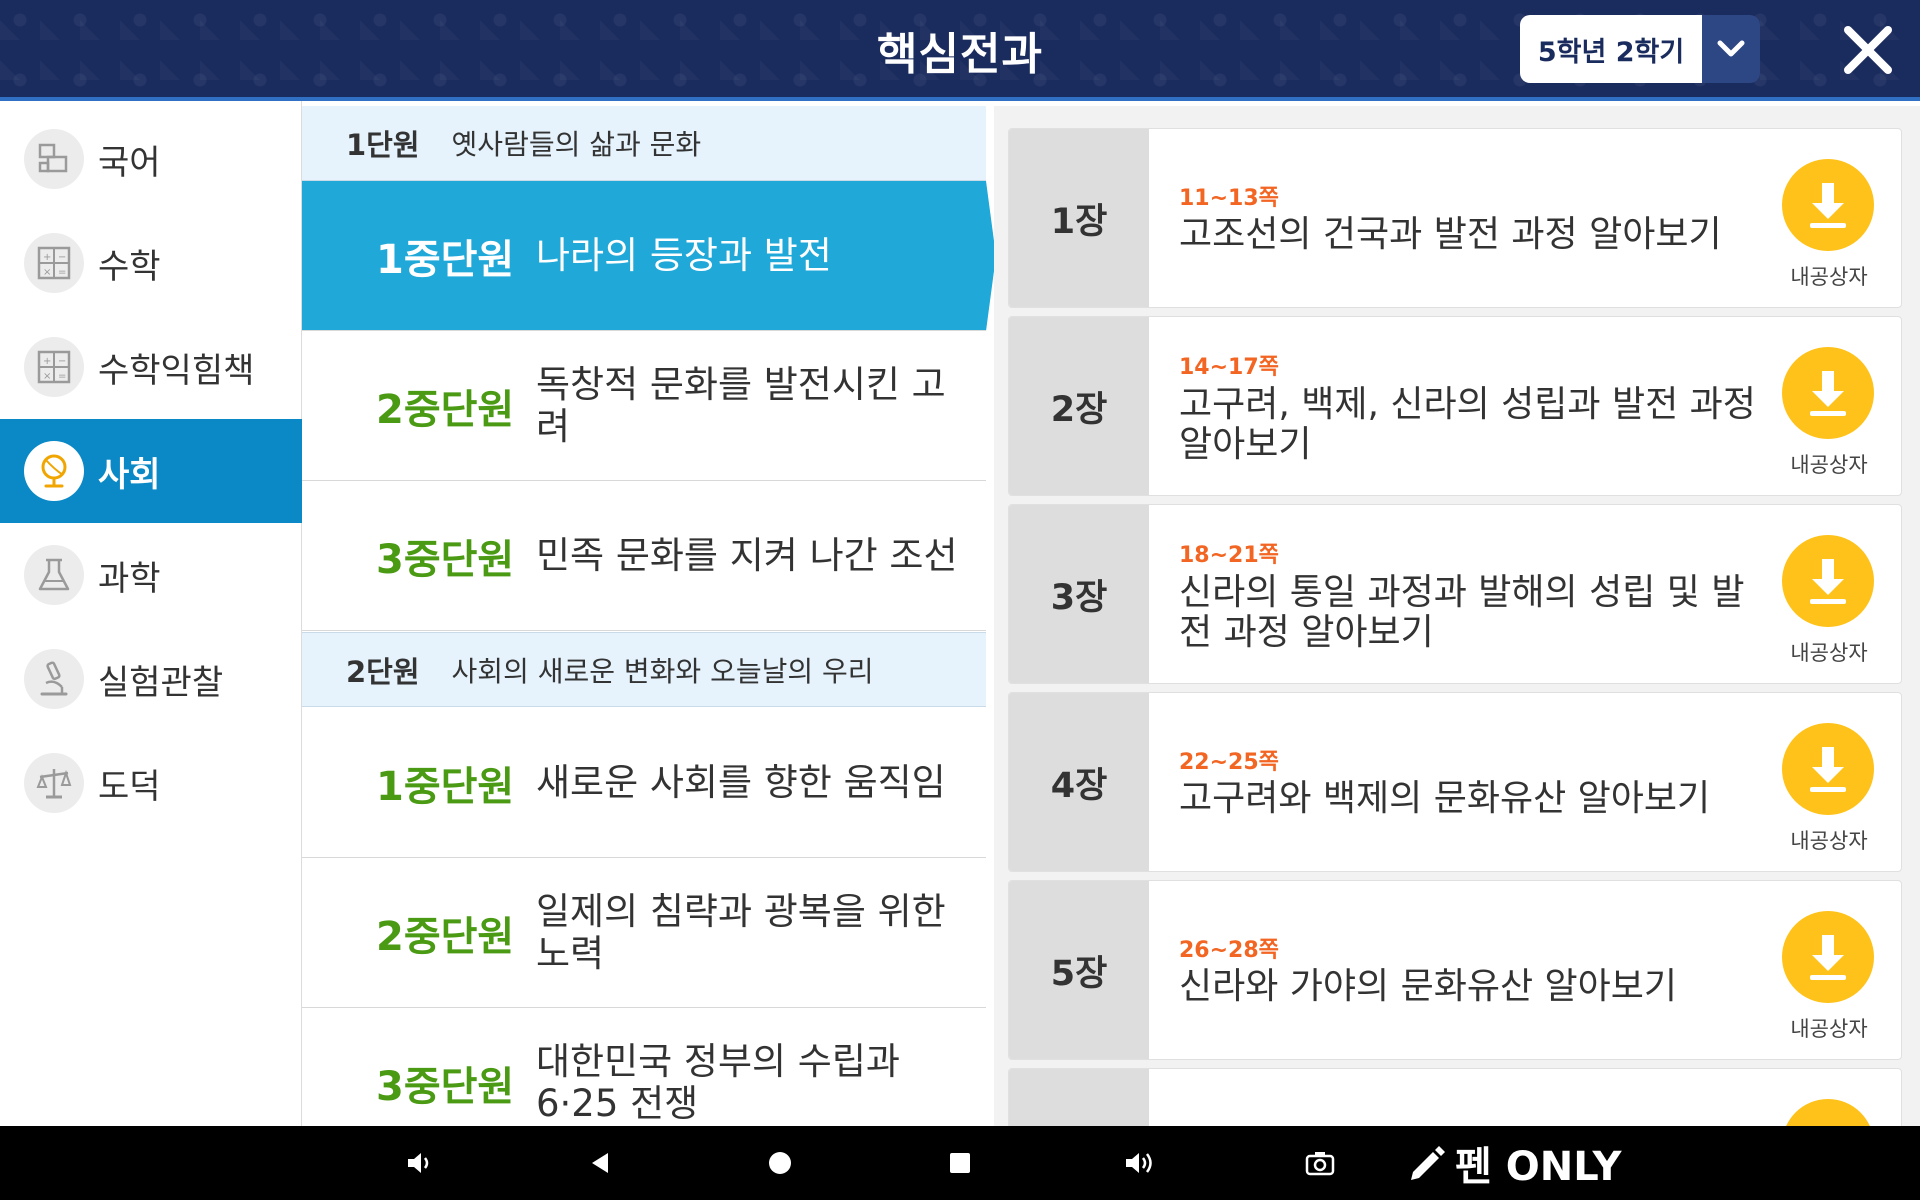  I want to click on unit-number: 2단원, so click(383, 671).